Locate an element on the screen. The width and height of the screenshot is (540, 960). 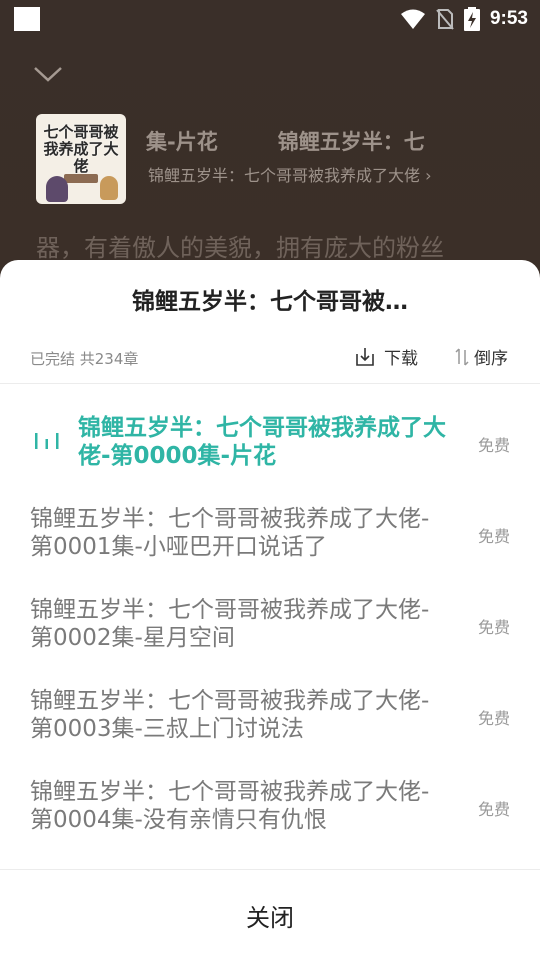
chevron-right-icon: › is located at coordinates (428, 175).